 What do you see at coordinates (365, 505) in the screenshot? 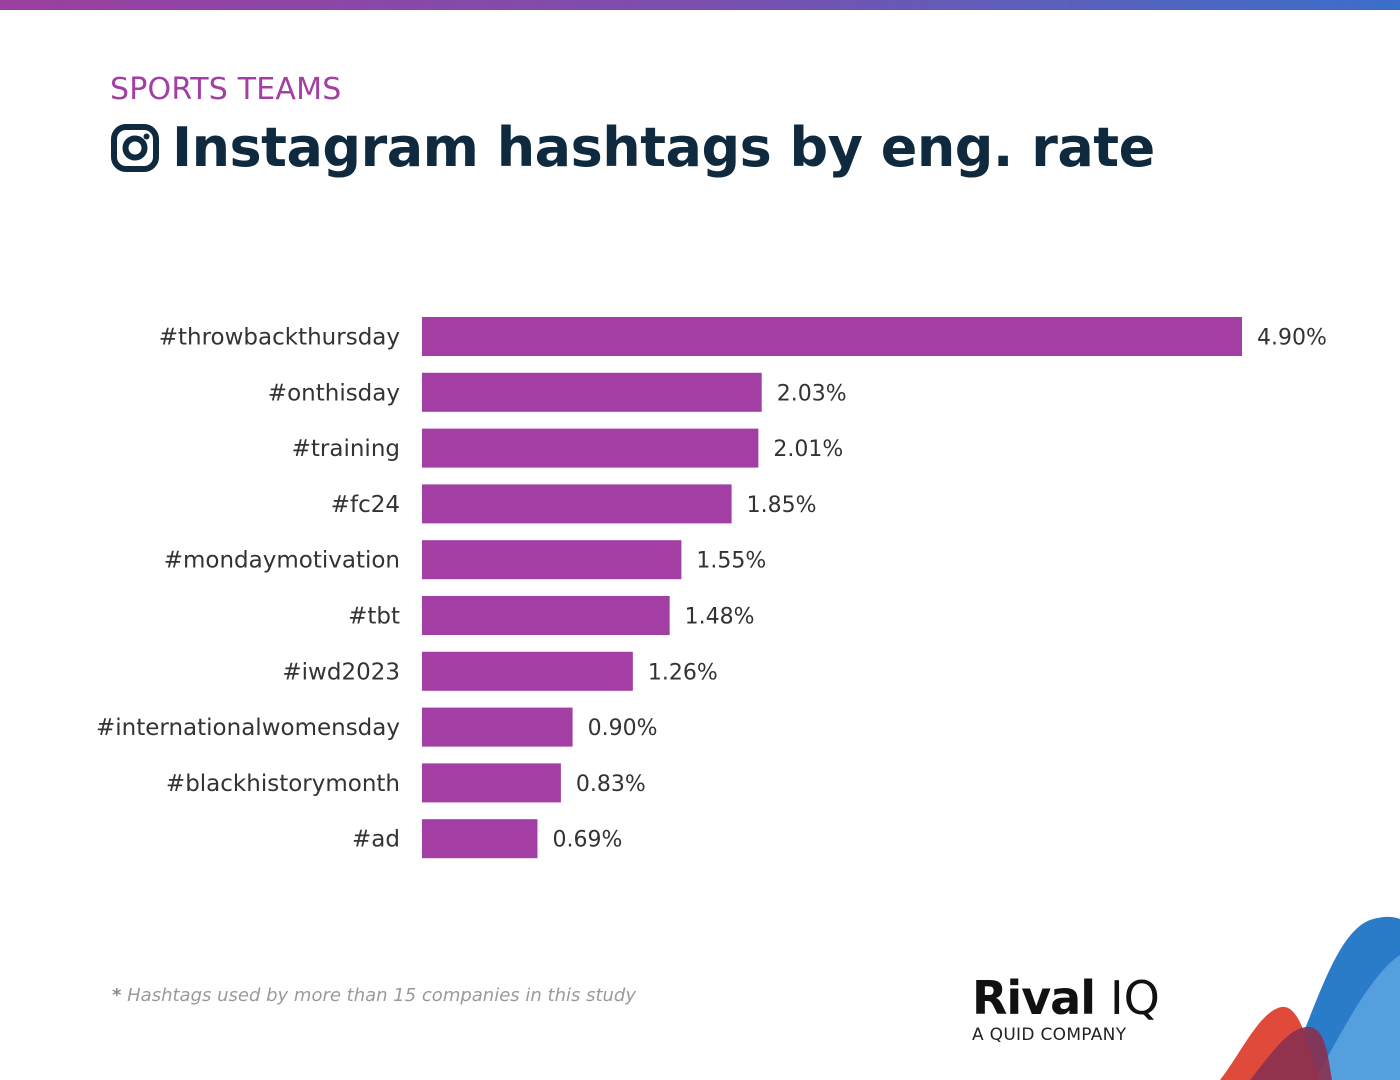
I see `category-label: #fc24` at bounding box center [365, 505].